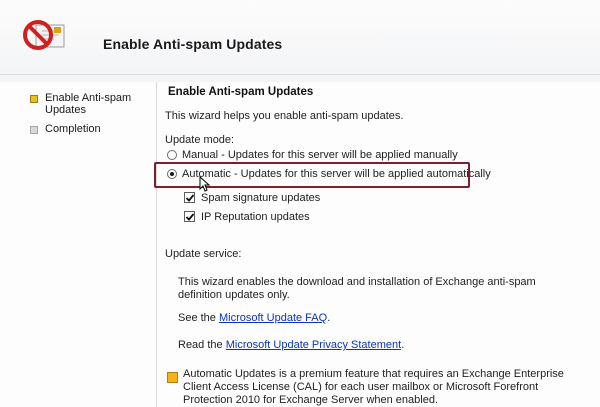 The image size is (600, 407). What do you see at coordinates (403, 345) in the screenshot?
I see `privacy-suffix: .` at bounding box center [403, 345].